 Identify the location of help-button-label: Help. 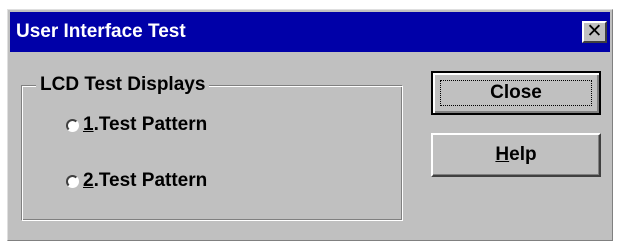
(516, 154).